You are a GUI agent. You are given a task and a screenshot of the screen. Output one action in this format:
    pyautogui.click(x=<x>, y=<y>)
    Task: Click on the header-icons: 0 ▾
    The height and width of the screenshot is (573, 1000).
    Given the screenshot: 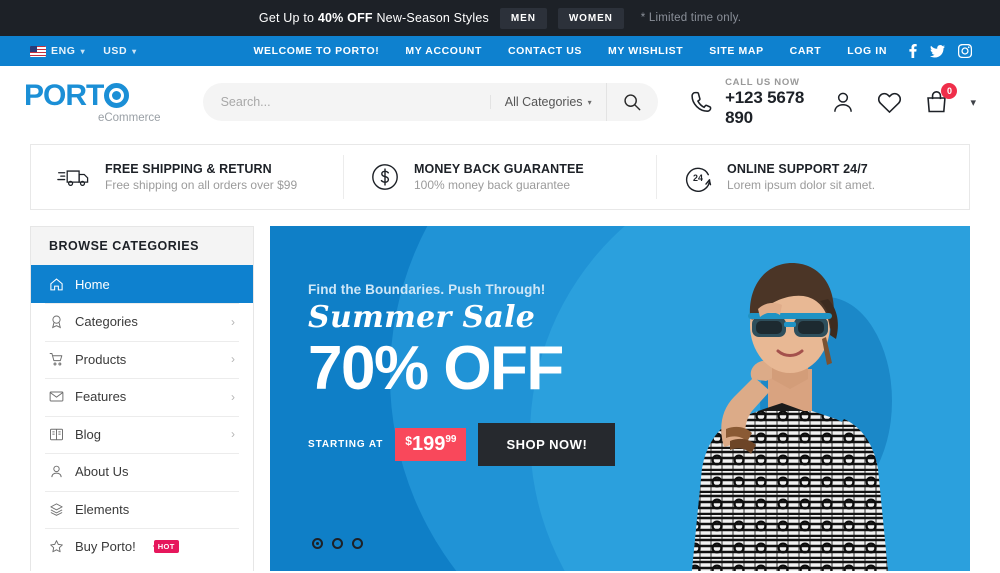 What is the action you would take?
    pyautogui.click(x=903, y=99)
    